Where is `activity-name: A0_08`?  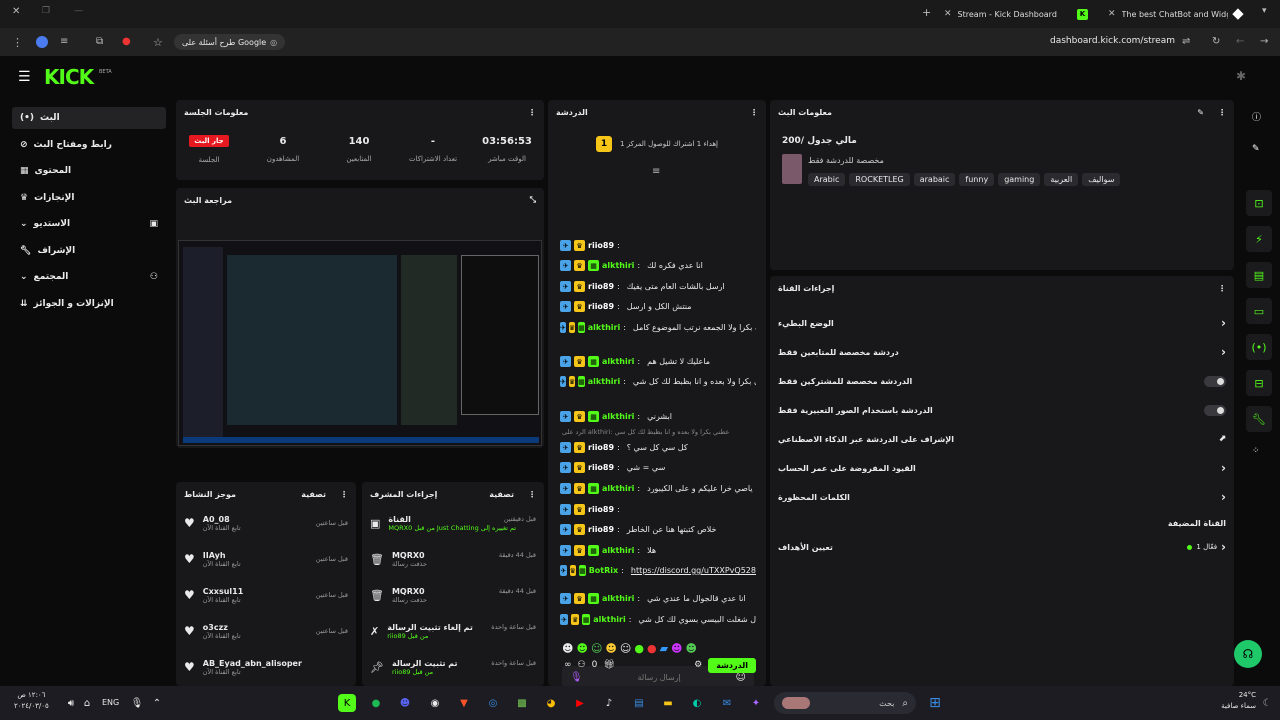 activity-name: A0_08 is located at coordinates (259, 519).